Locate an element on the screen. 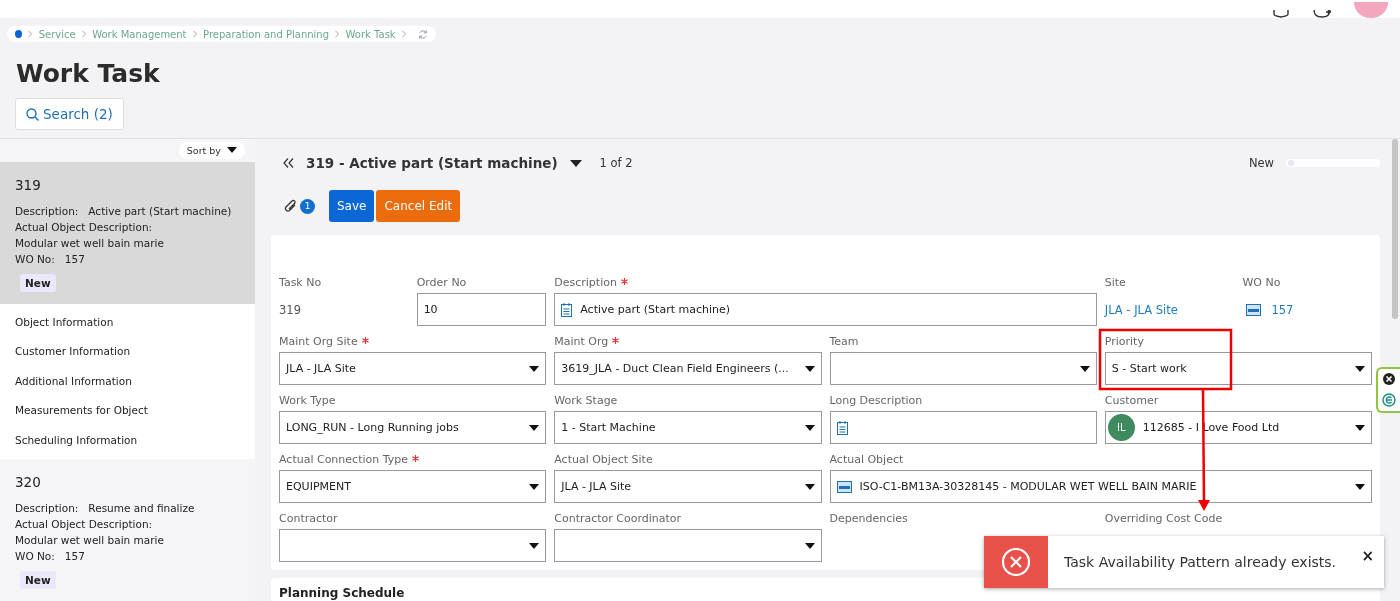 Image resolution: width=1400 pixels, height=601 pixels. text-field: Active part (Start machine) is located at coordinates (825, 309).